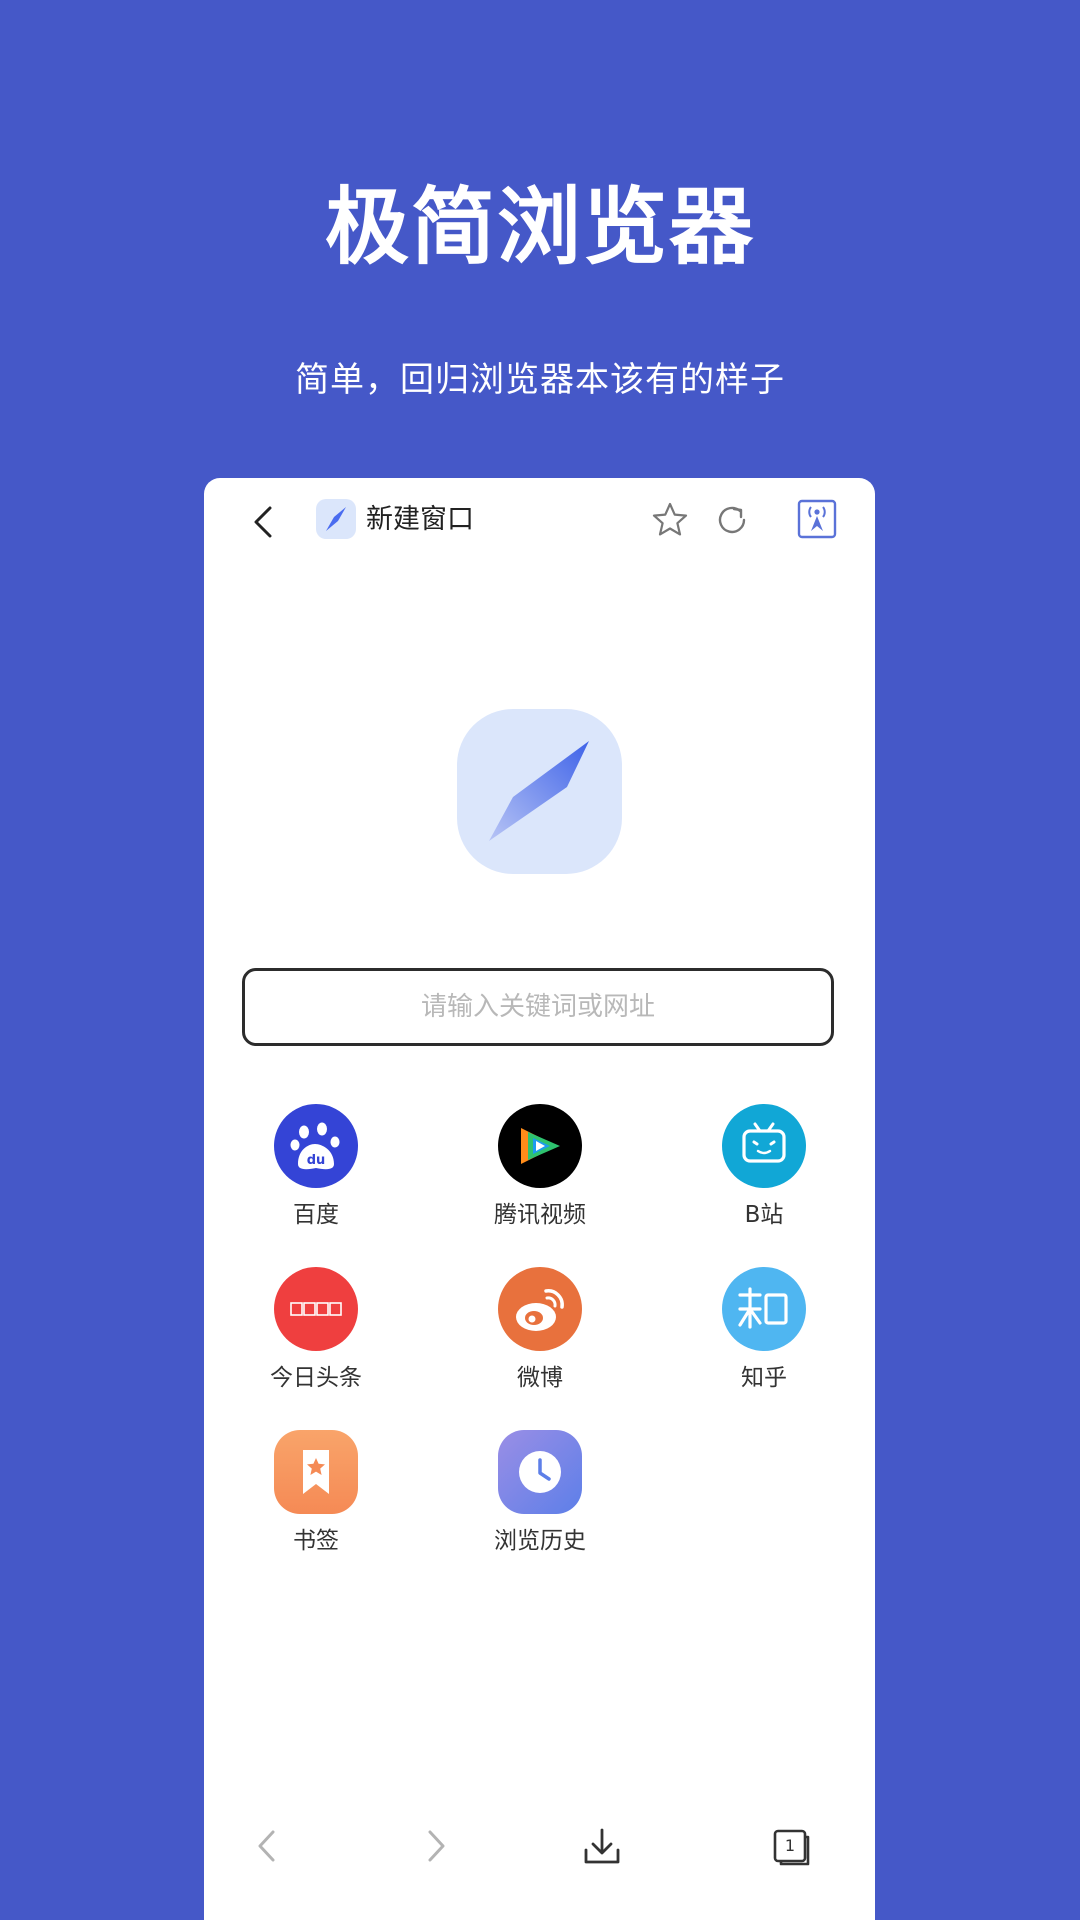 This screenshot has width=1080, height=1920. Describe the element at coordinates (539, 227) in the screenshot. I see `promo-title: 极简浏览器` at that location.